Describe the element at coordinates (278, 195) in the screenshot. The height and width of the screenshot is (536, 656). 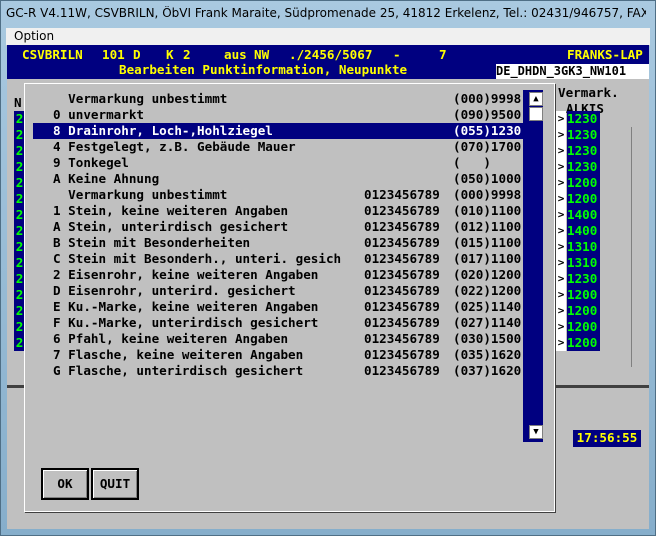
I see `list-item: Vermarkung unbestimmt 0123456789 (000)9998` at that location.